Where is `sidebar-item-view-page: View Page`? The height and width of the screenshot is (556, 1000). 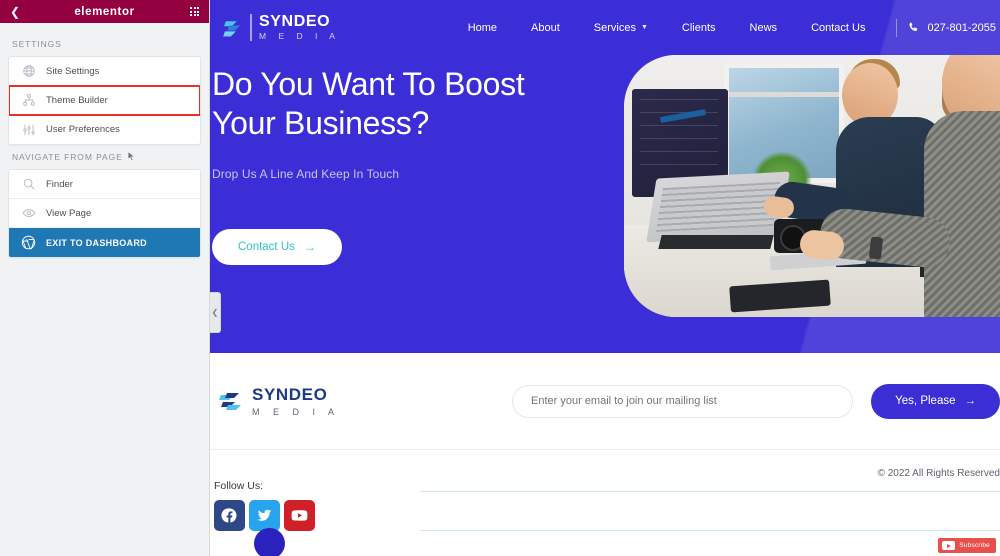
sidebar-item-view-page: View Page is located at coordinates (104, 213).